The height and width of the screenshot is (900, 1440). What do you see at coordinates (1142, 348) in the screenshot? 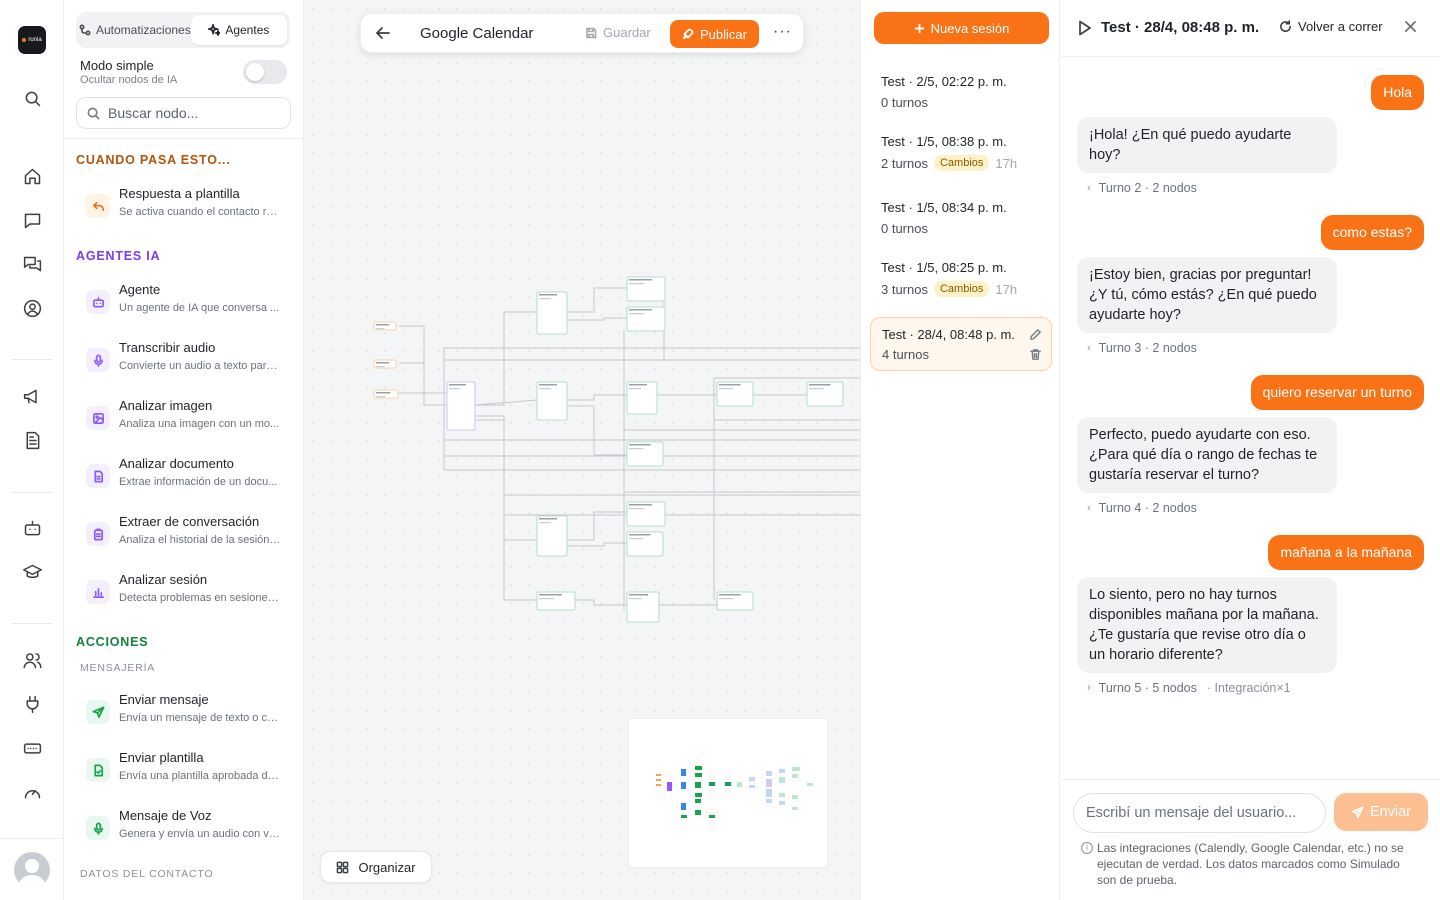
I see `turn-details: › Turno 3 · 2 nodos` at bounding box center [1142, 348].